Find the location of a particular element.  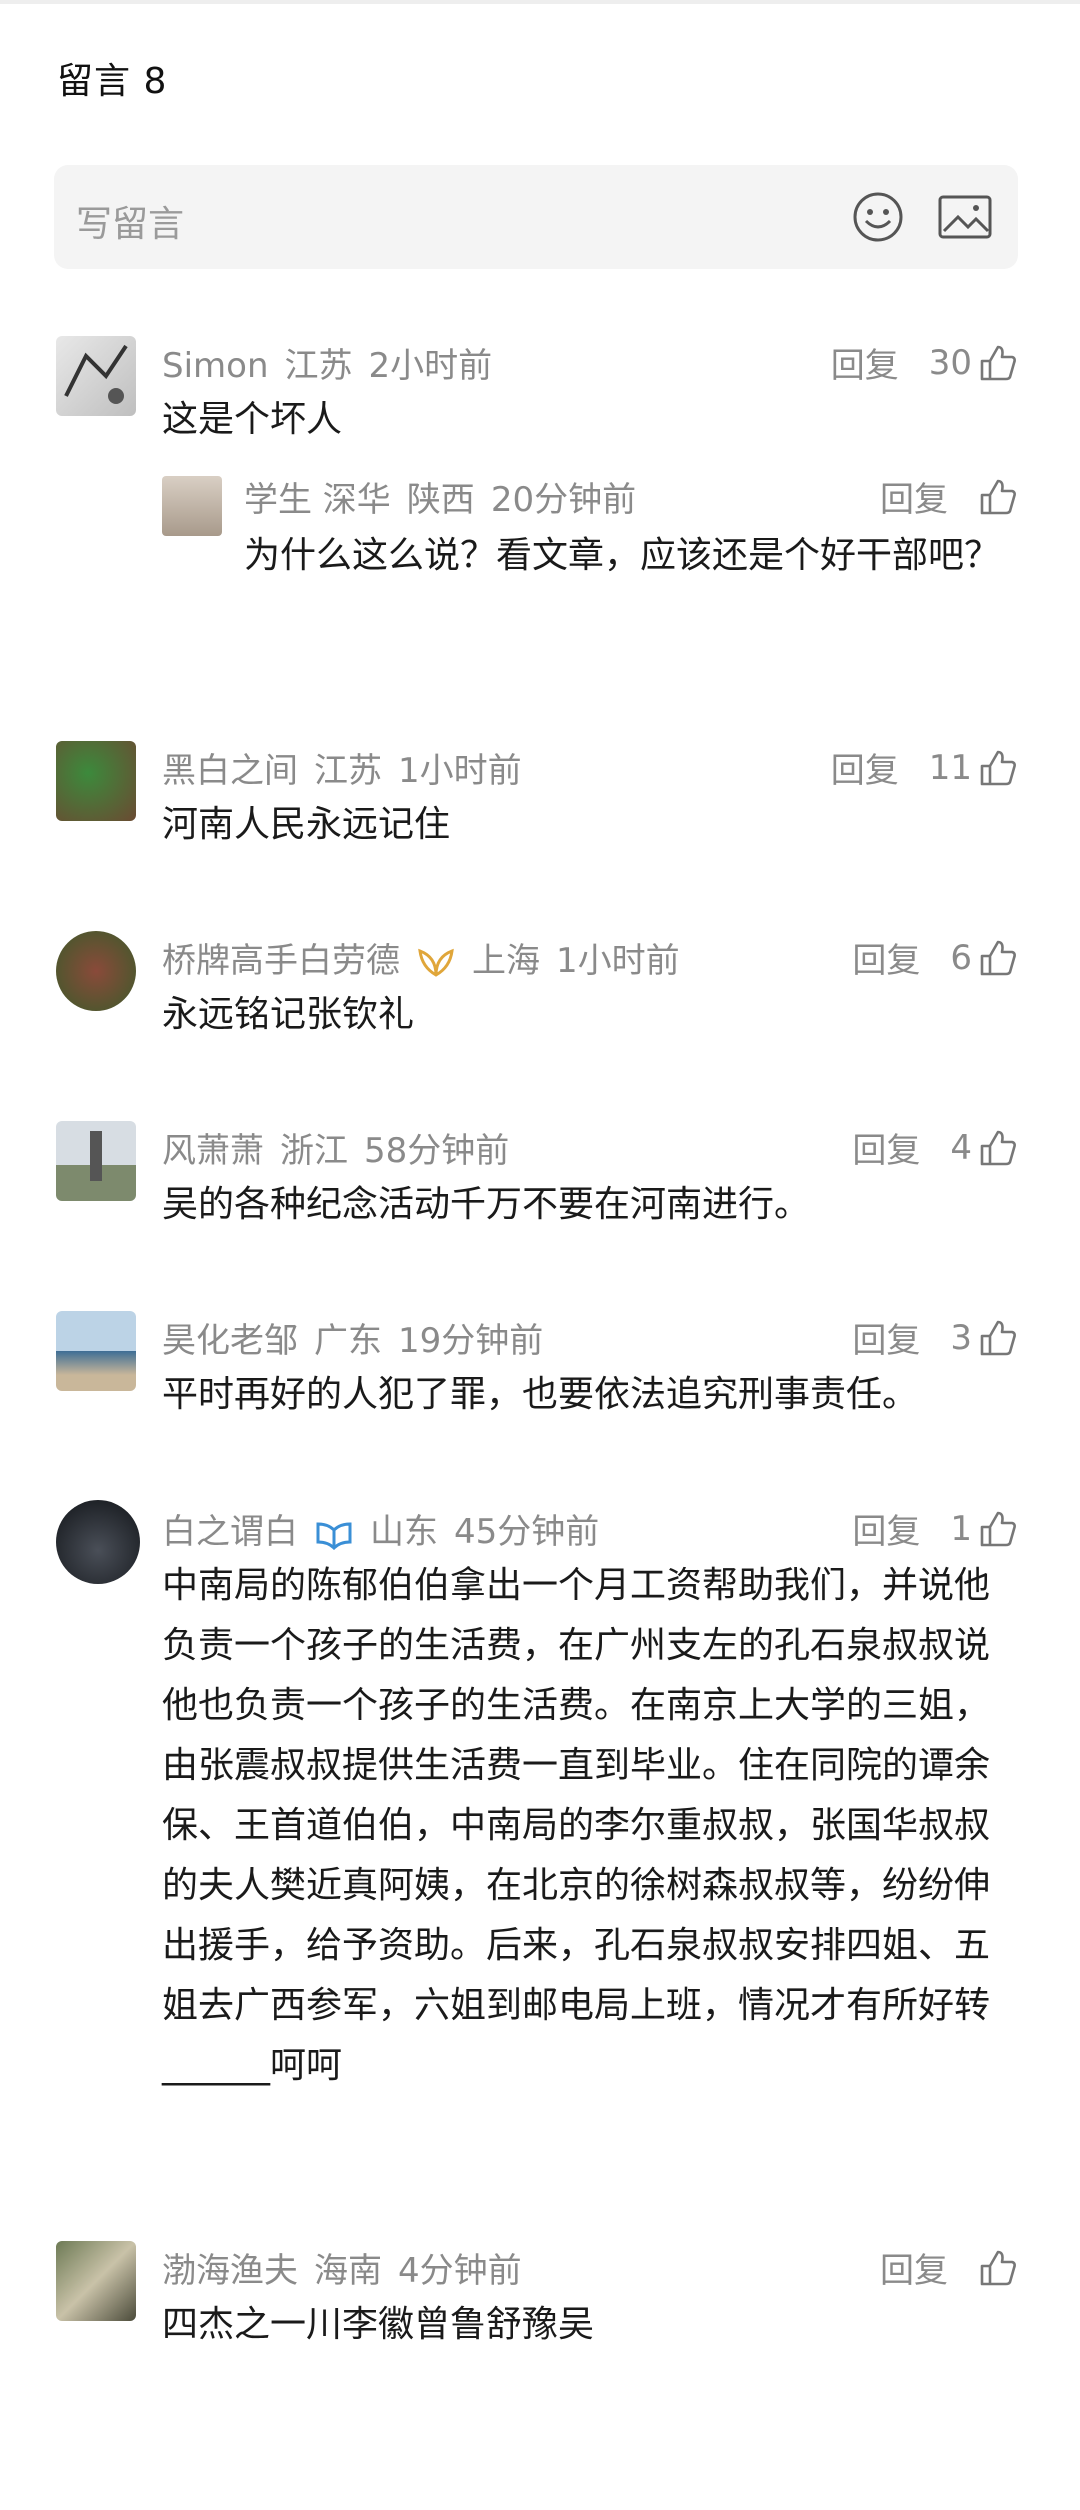

comment-meta: 白之谓白 山东 45分钟前 is located at coordinates (388, 1528).